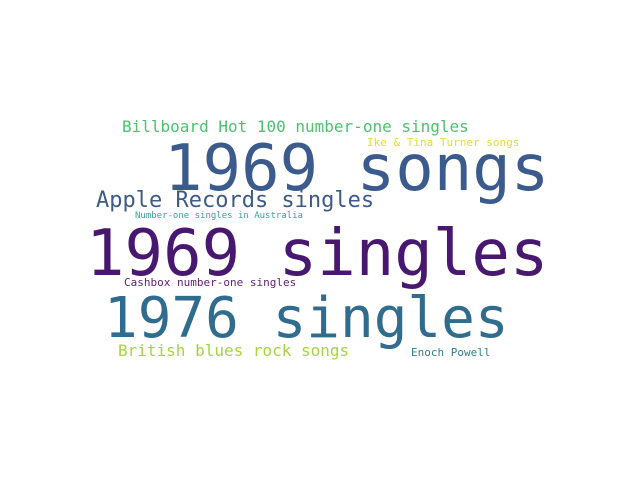 Image resolution: width=640 pixels, height=480 pixels. Describe the element at coordinates (235, 200) in the screenshot. I see `word-apple-records-singles: Apple Records singles` at that location.